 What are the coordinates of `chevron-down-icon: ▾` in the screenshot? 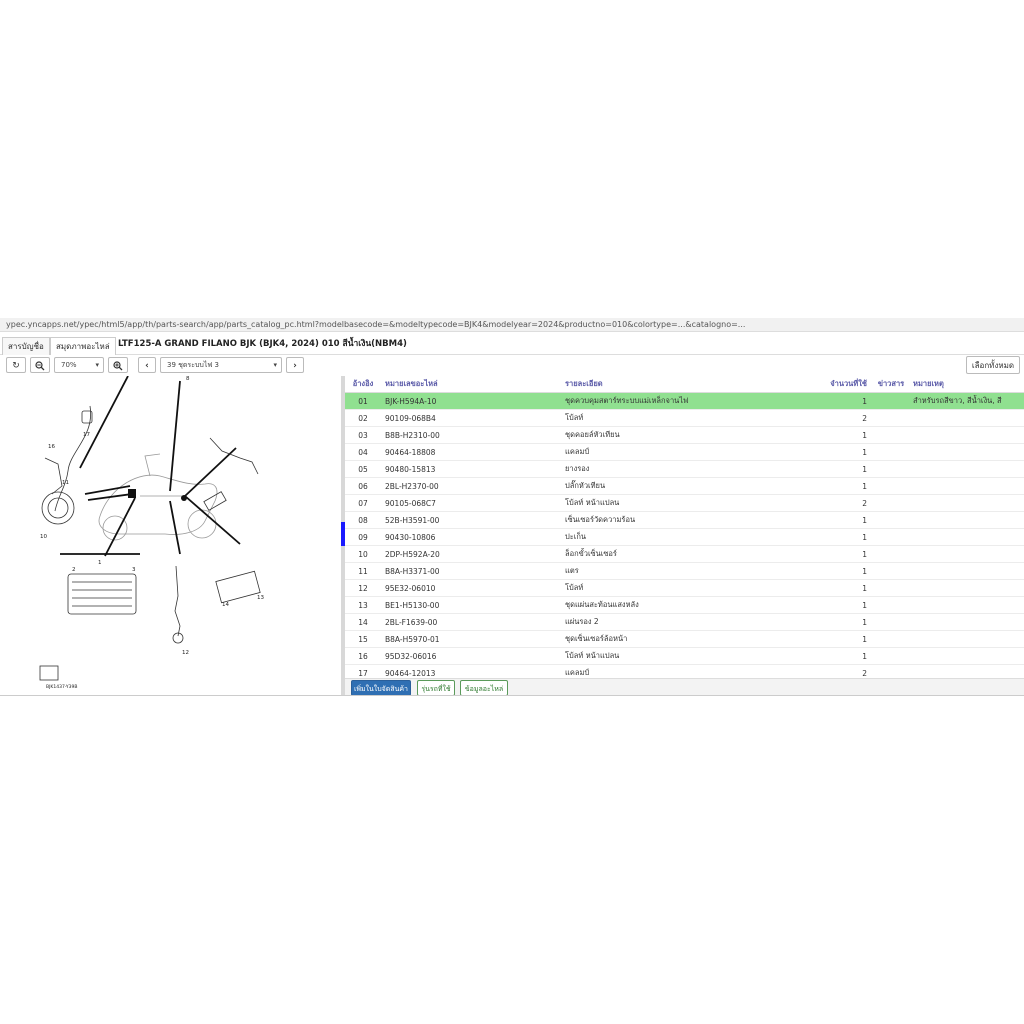 It's located at (97, 365).